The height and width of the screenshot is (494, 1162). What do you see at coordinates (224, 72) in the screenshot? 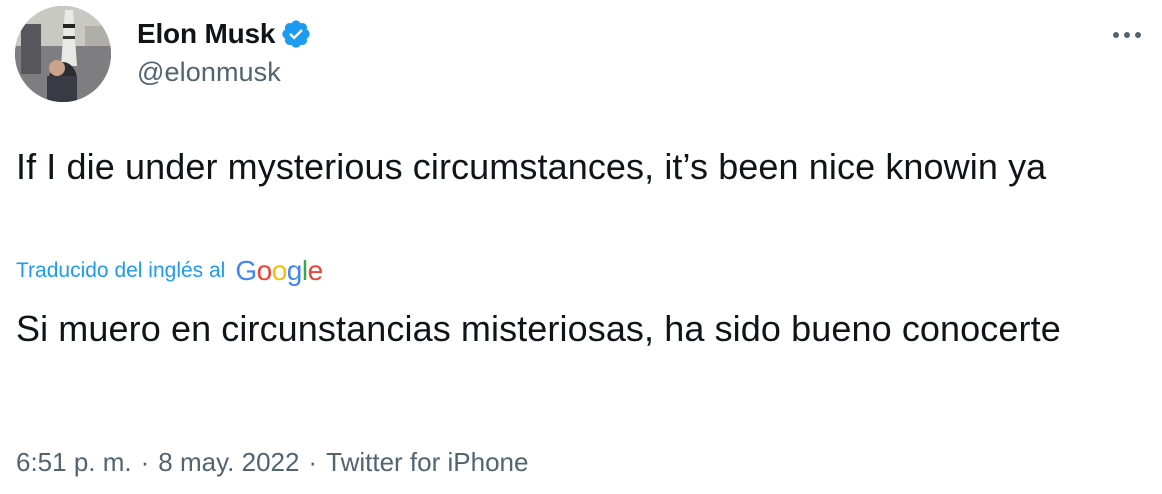
I see `author-handle: @elonmusk` at bounding box center [224, 72].